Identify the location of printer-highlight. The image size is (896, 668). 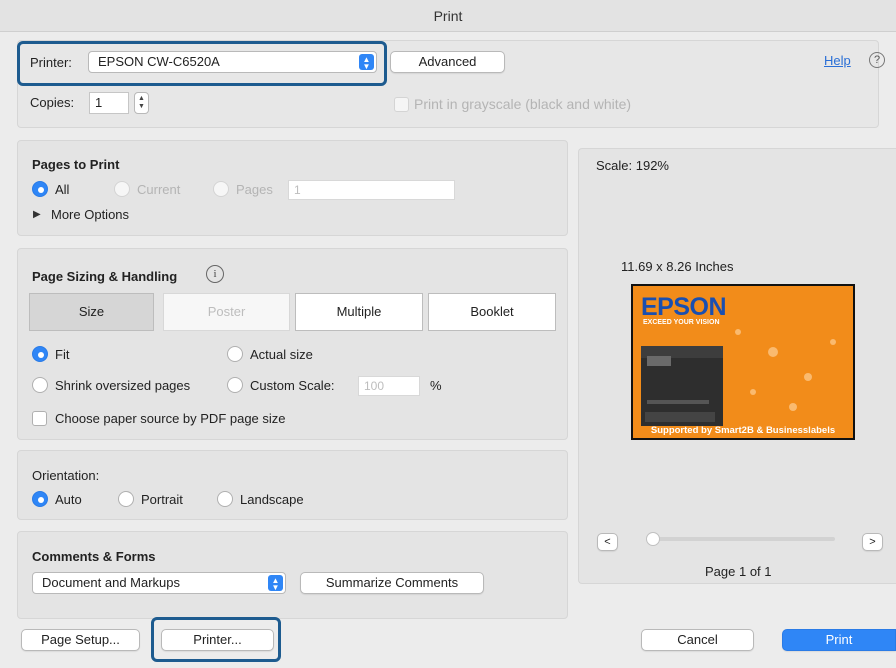
(202, 63).